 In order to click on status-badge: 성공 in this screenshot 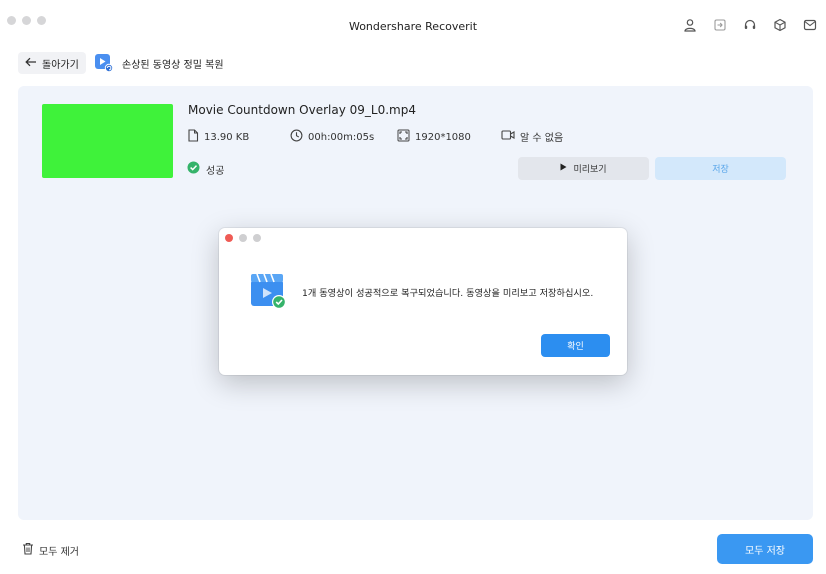, I will do `click(205, 169)`.